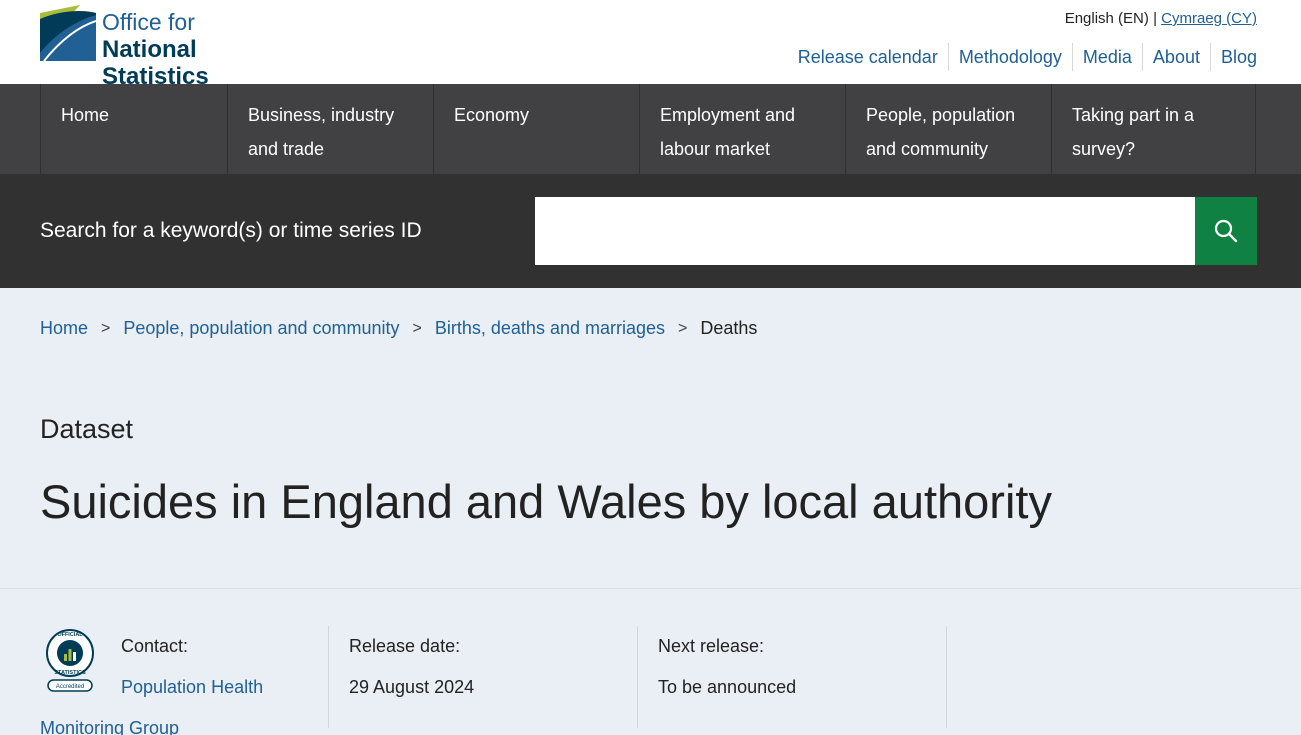 The width and height of the screenshot is (1301, 735). What do you see at coordinates (109, 726) in the screenshot?
I see `contact-link-line-2: Monitoring Group` at bounding box center [109, 726].